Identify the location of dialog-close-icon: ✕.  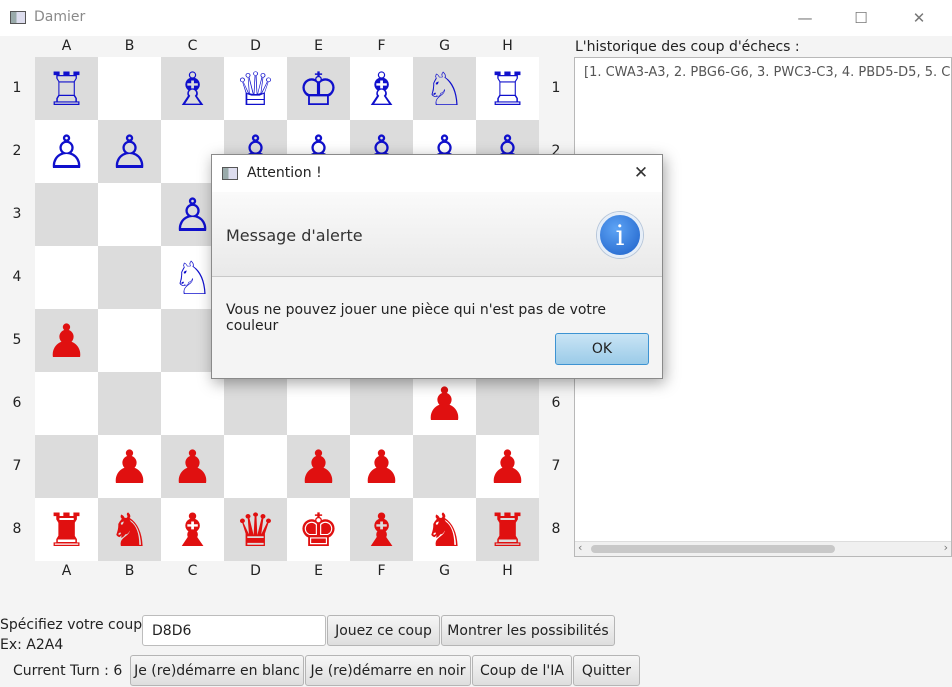
(641, 173).